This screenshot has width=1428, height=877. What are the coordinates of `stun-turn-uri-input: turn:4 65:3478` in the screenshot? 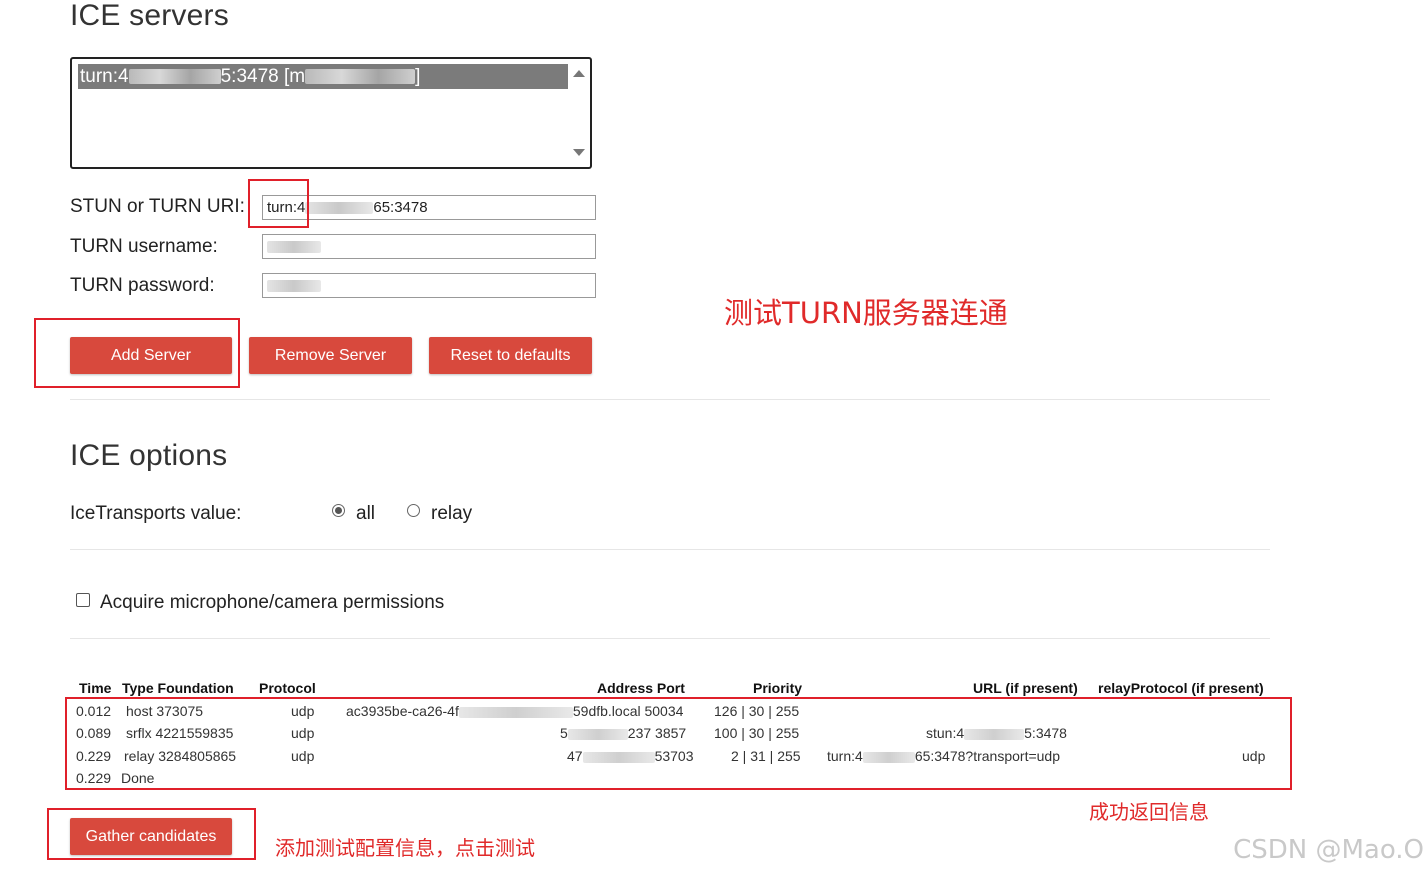 It's located at (429, 207).